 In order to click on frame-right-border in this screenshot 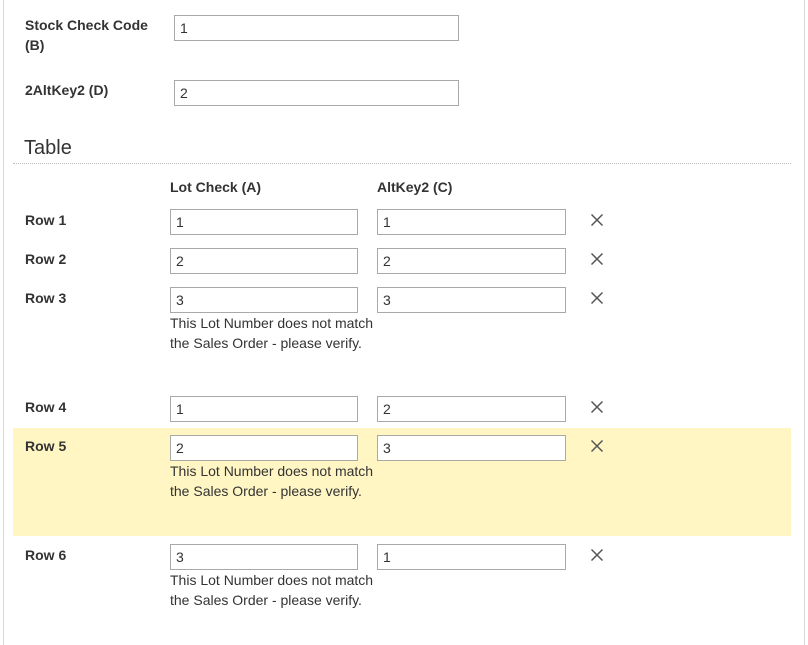, I will do `click(804, 322)`.